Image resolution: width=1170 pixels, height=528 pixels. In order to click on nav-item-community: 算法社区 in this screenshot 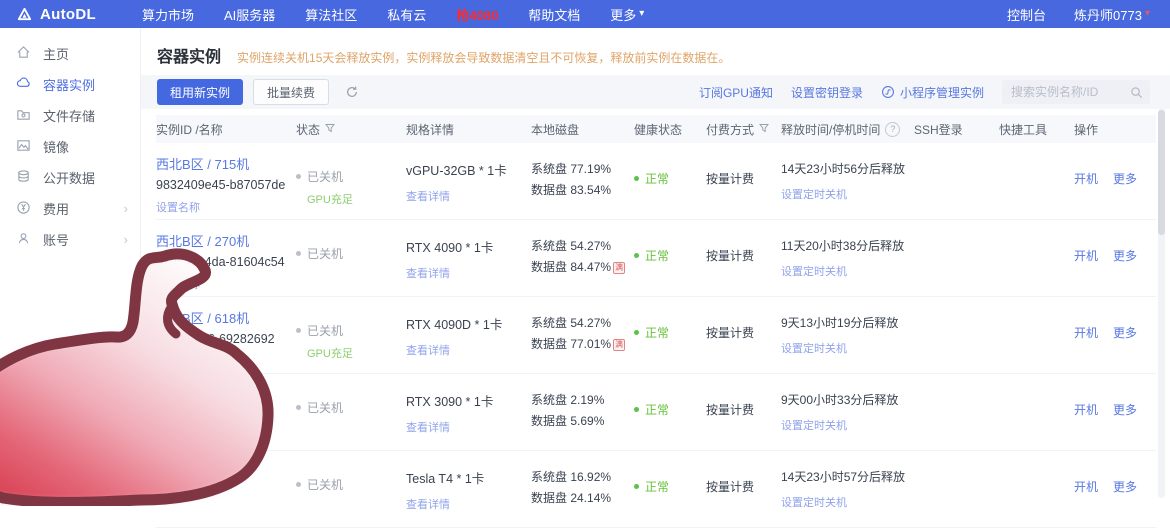, I will do `click(331, 14)`.